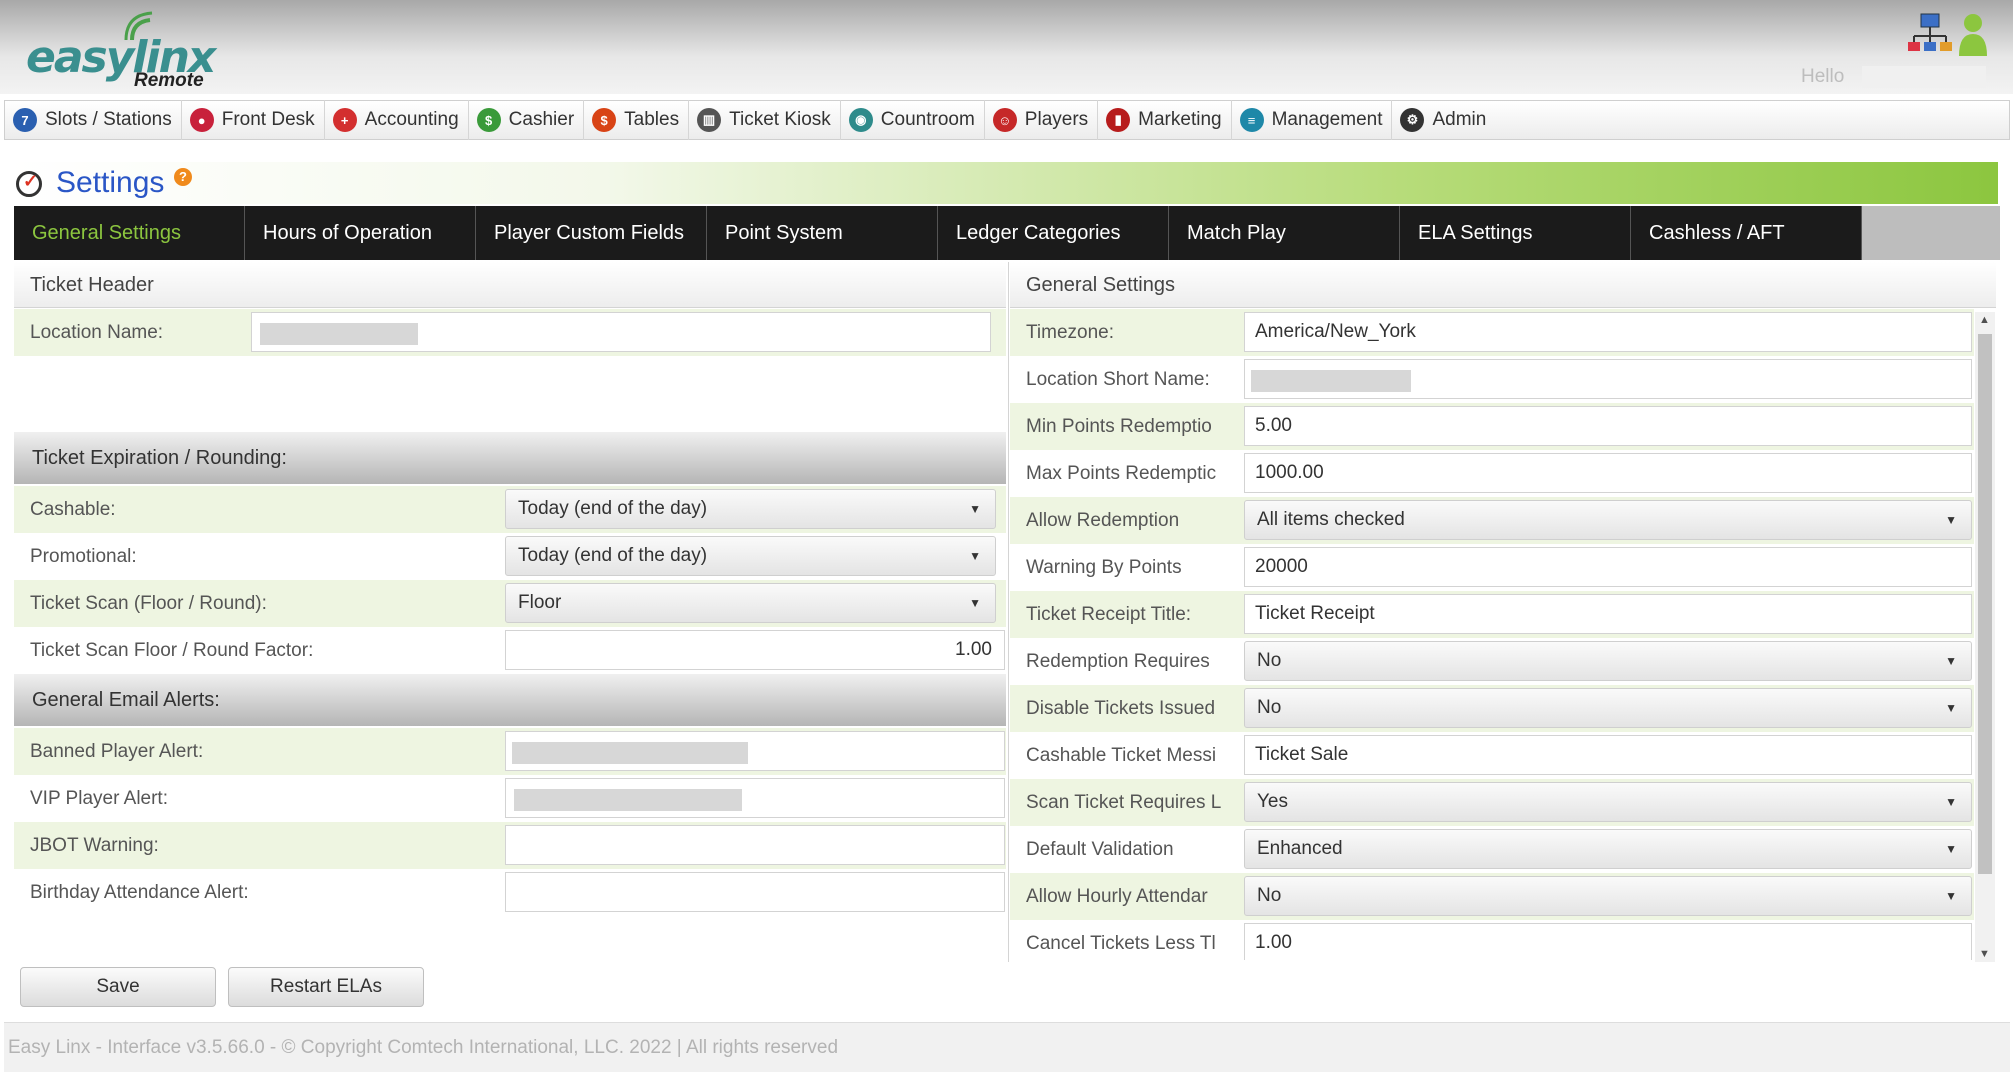  I want to click on hourly-attendance-label: Allow Hourly Attendar, so click(1117, 896).